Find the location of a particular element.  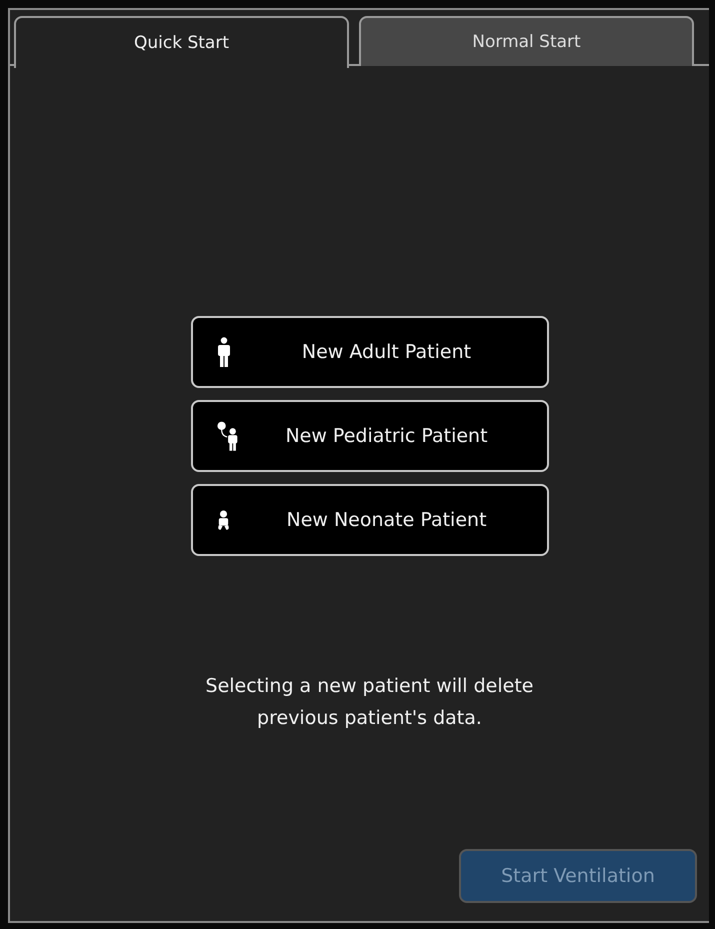

baby-icon is located at coordinates (223, 520).